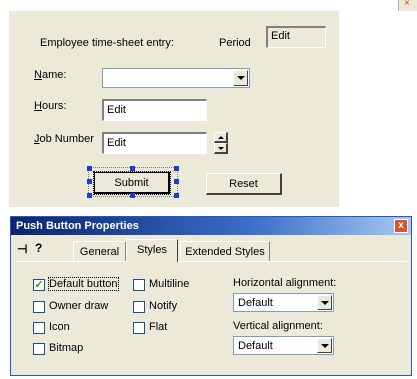 Image resolution: width=417 pixels, height=379 pixels. What do you see at coordinates (285, 283) in the screenshot?
I see `horizontal-alignment-label: Horizontal alignment:` at bounding box center [285, 283].